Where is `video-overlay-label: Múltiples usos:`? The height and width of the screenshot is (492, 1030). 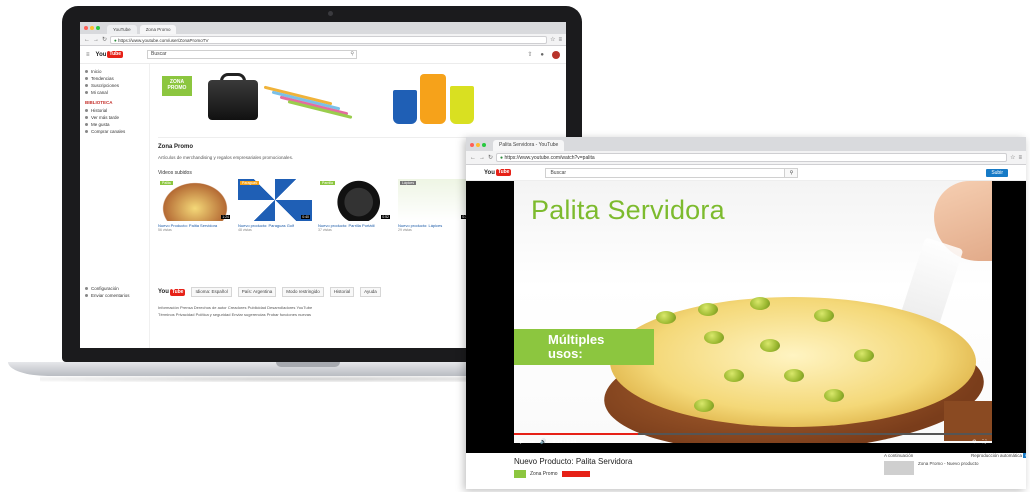
video-overlay-label: Múltiples usos: is located at coordinates (584, 347).